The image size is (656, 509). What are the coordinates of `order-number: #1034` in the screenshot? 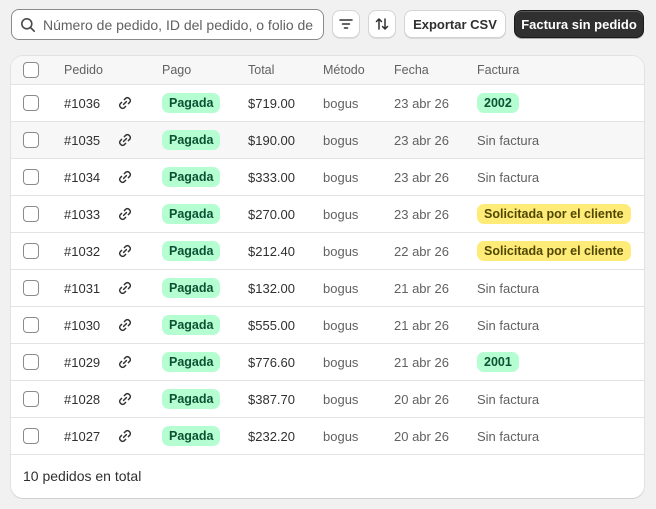 It's located at (82, 177).